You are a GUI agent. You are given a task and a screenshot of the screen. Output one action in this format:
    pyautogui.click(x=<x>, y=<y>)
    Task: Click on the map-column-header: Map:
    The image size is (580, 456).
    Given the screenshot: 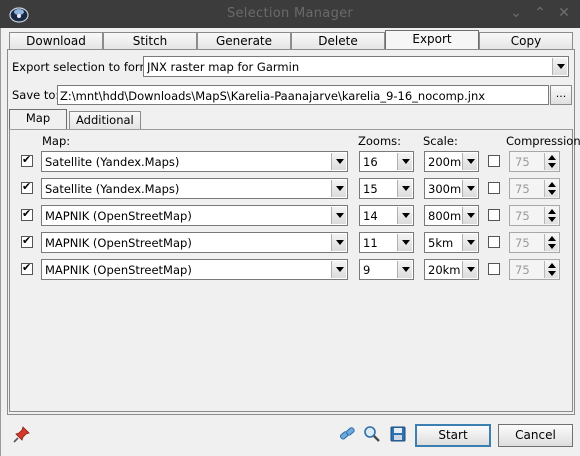 What is the action you would take?
    pyautogui.click(x=56, y=141)
    